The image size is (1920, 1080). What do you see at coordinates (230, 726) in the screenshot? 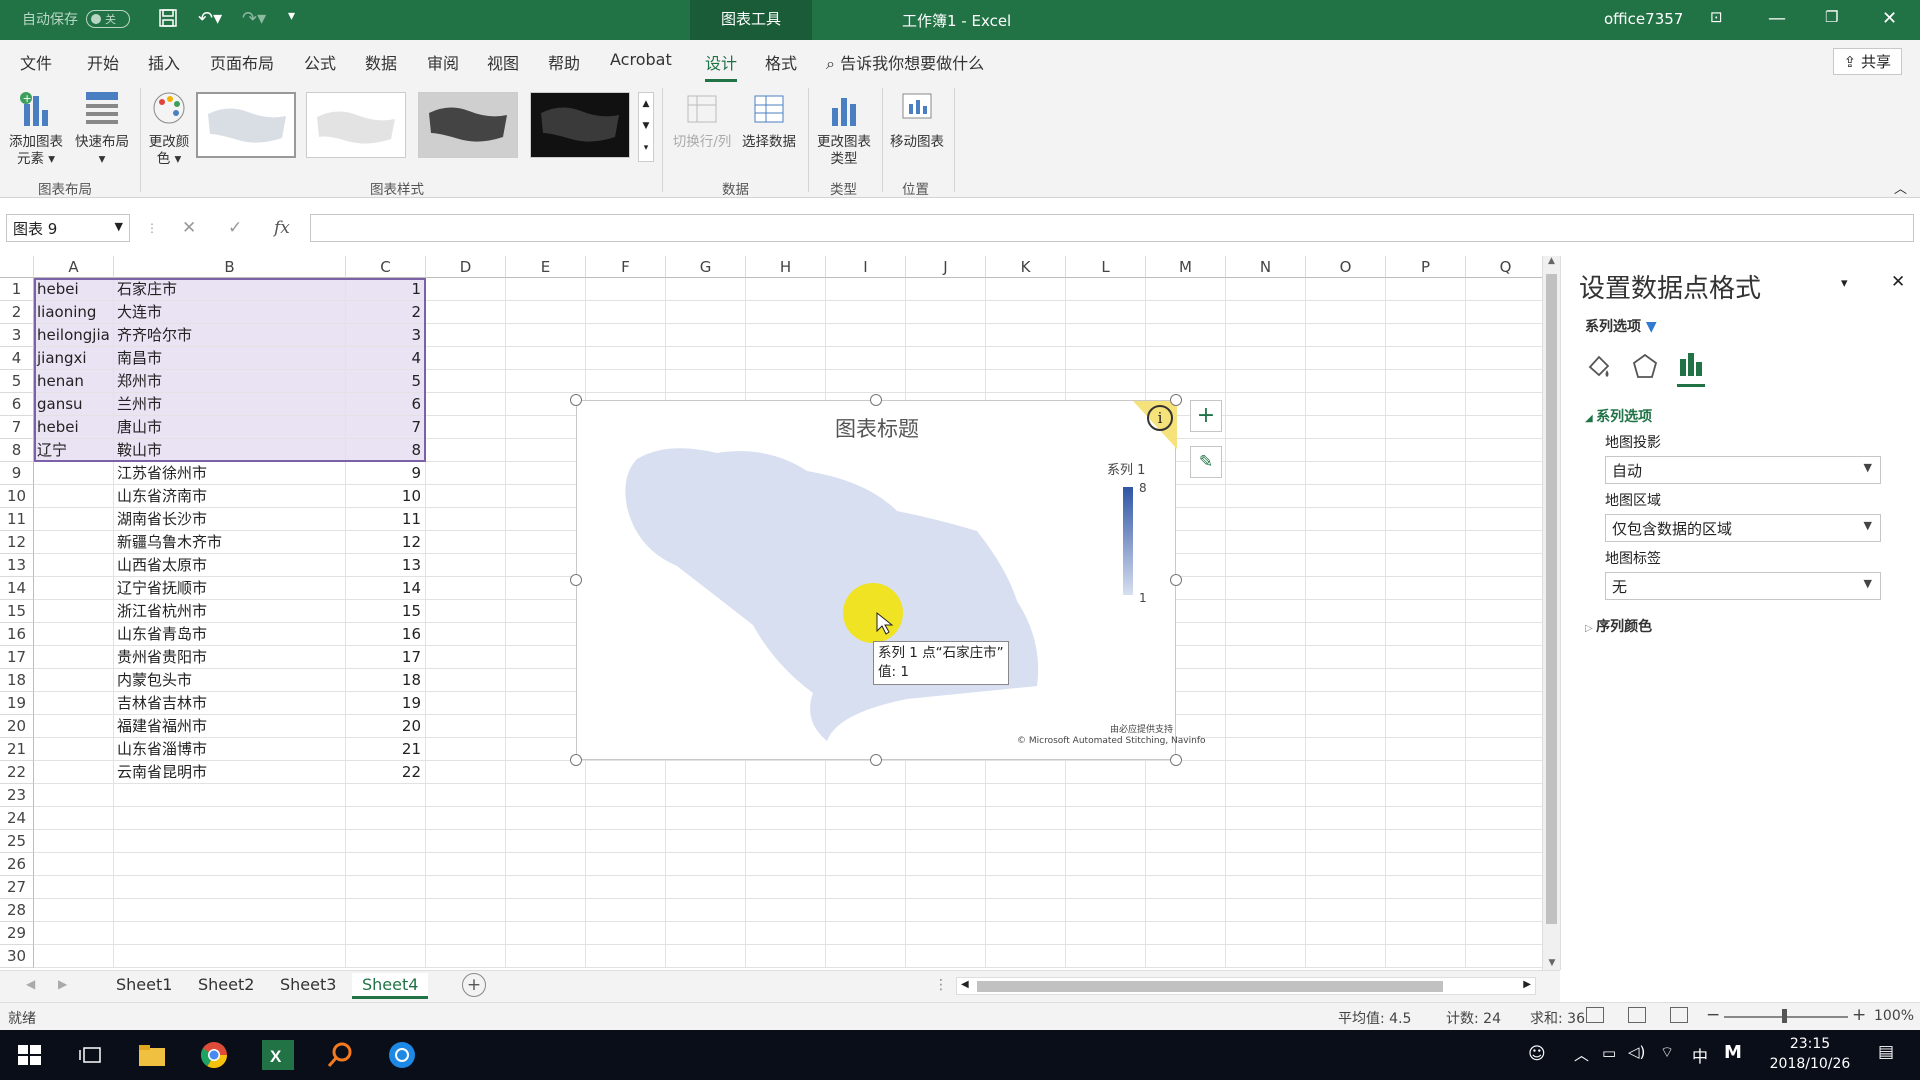
I see `cell-b: 福建省福州市` at bounding box center [230, 726].